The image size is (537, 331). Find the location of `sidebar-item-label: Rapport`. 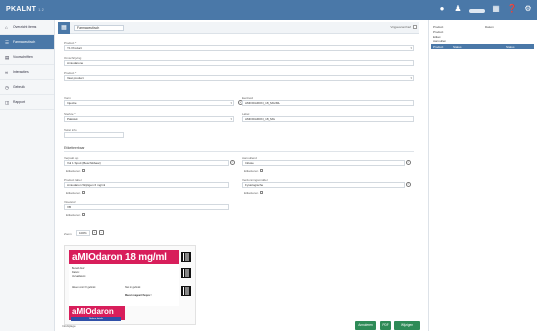

sidebar-item-label: Rapport is located at coordinates (19, 102).